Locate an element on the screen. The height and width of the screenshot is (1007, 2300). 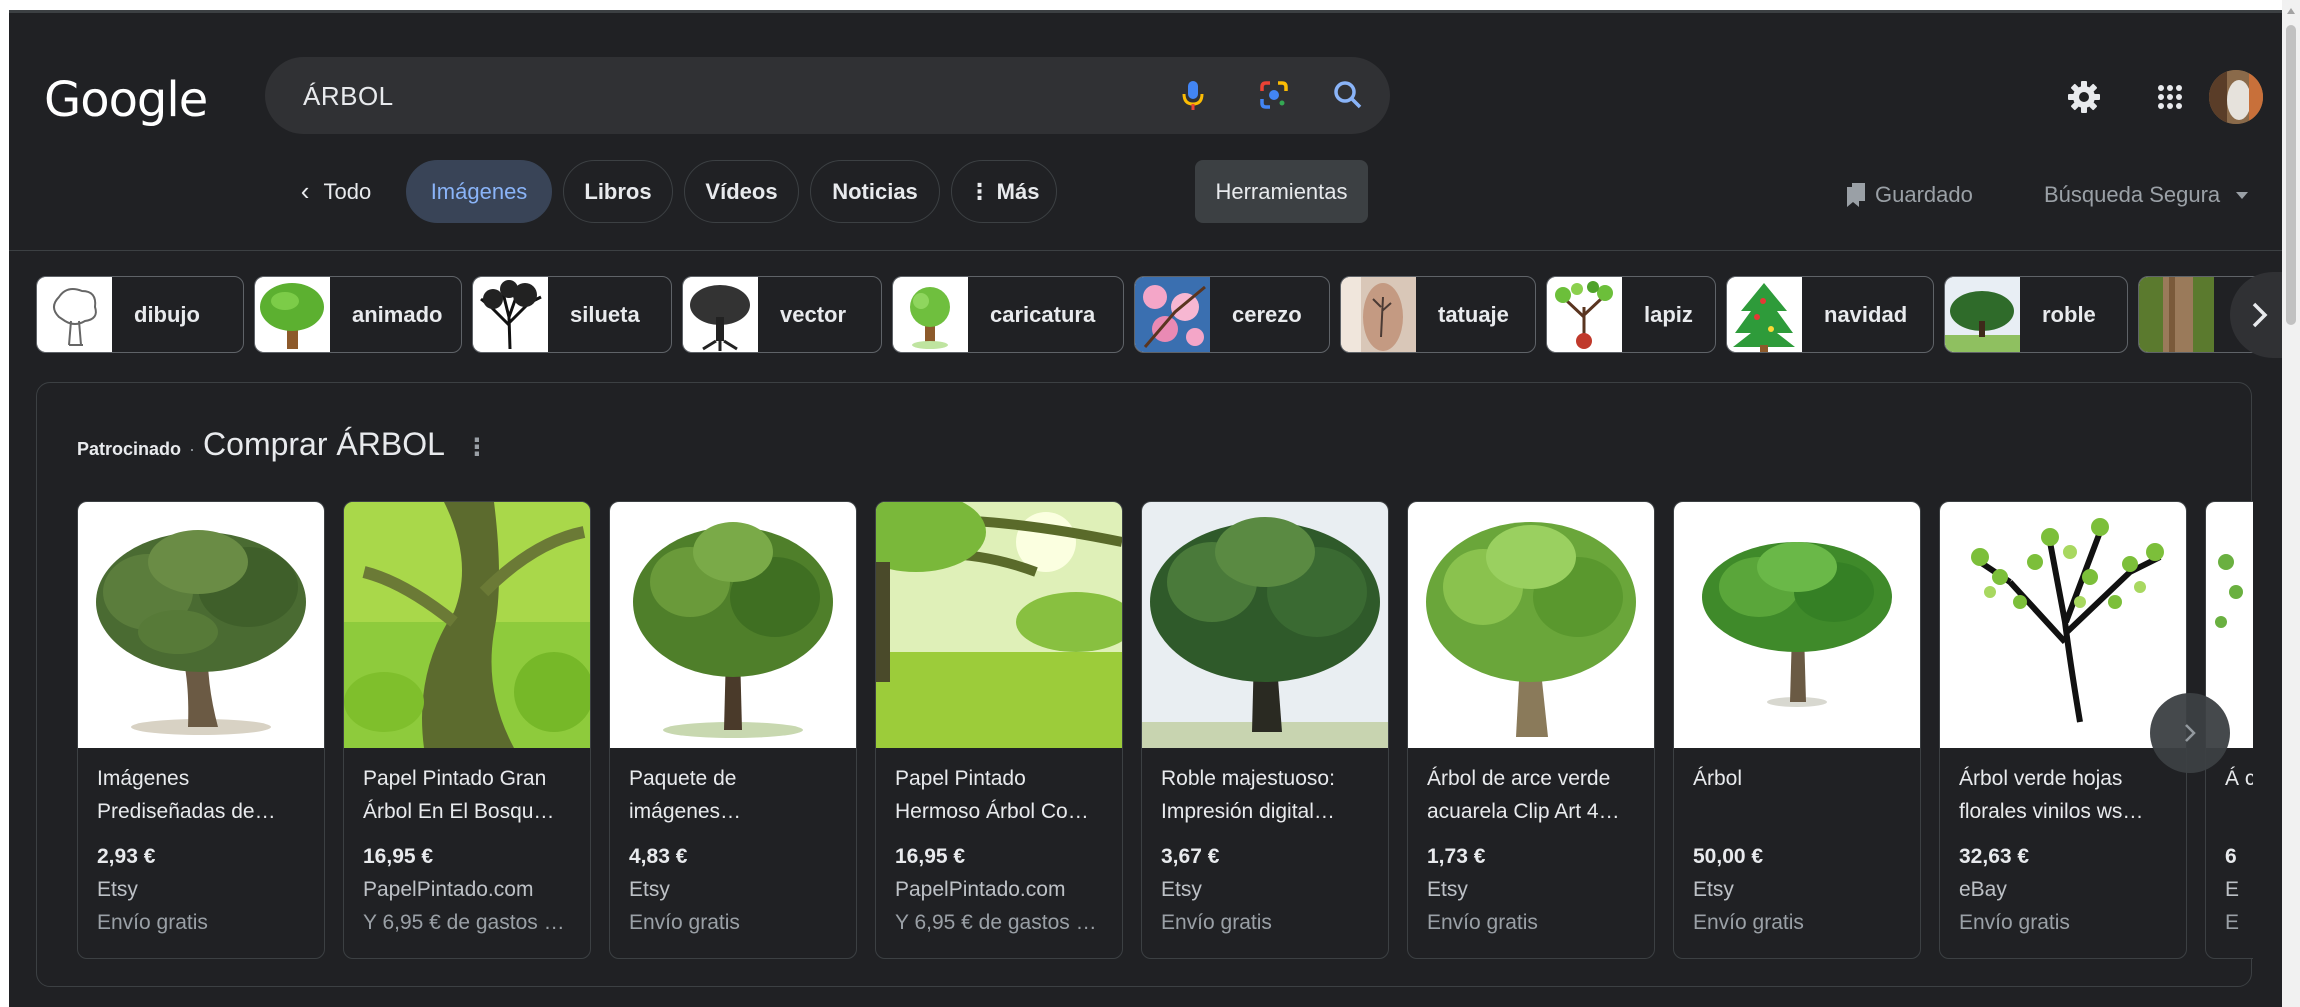
tab-libros: Libros is located at coordinates (618, 191).